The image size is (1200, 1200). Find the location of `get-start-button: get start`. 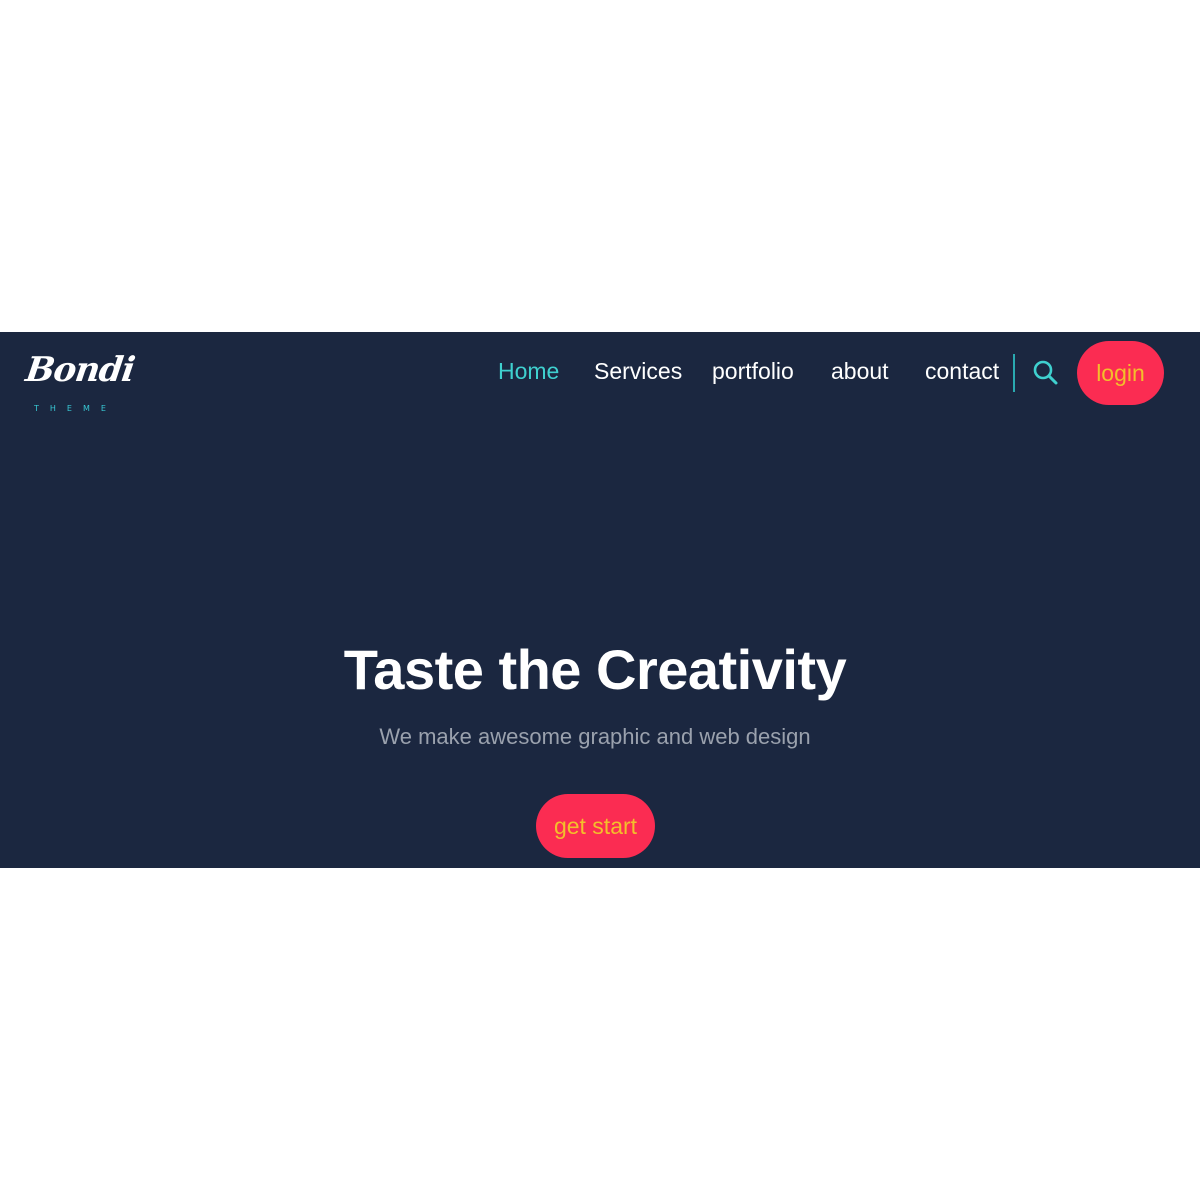

get-start-button: get start is located at coordinates (595, 826).